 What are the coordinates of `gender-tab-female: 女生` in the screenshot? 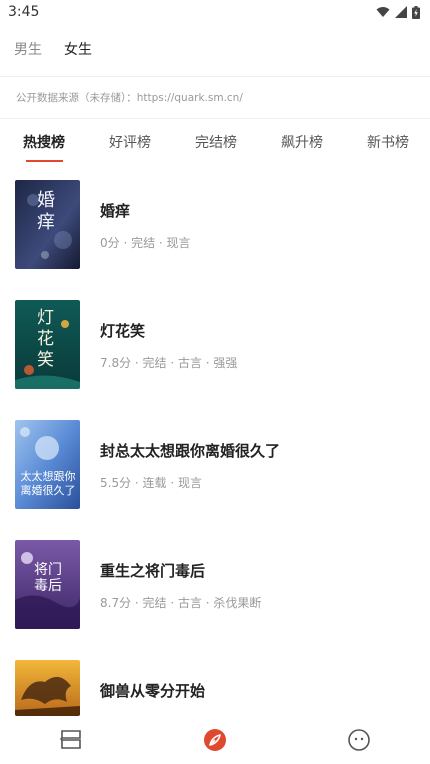 It's located at (78, 49).